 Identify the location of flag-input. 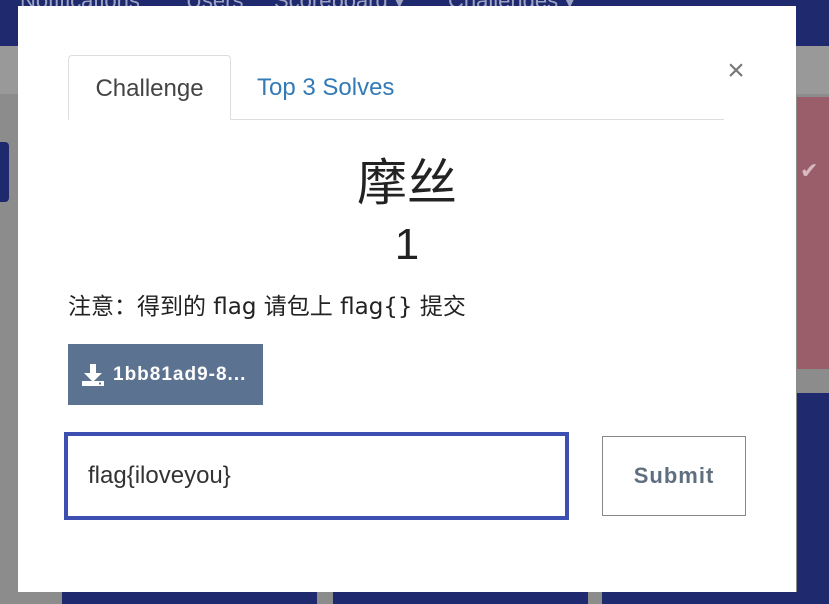
(316, 476).